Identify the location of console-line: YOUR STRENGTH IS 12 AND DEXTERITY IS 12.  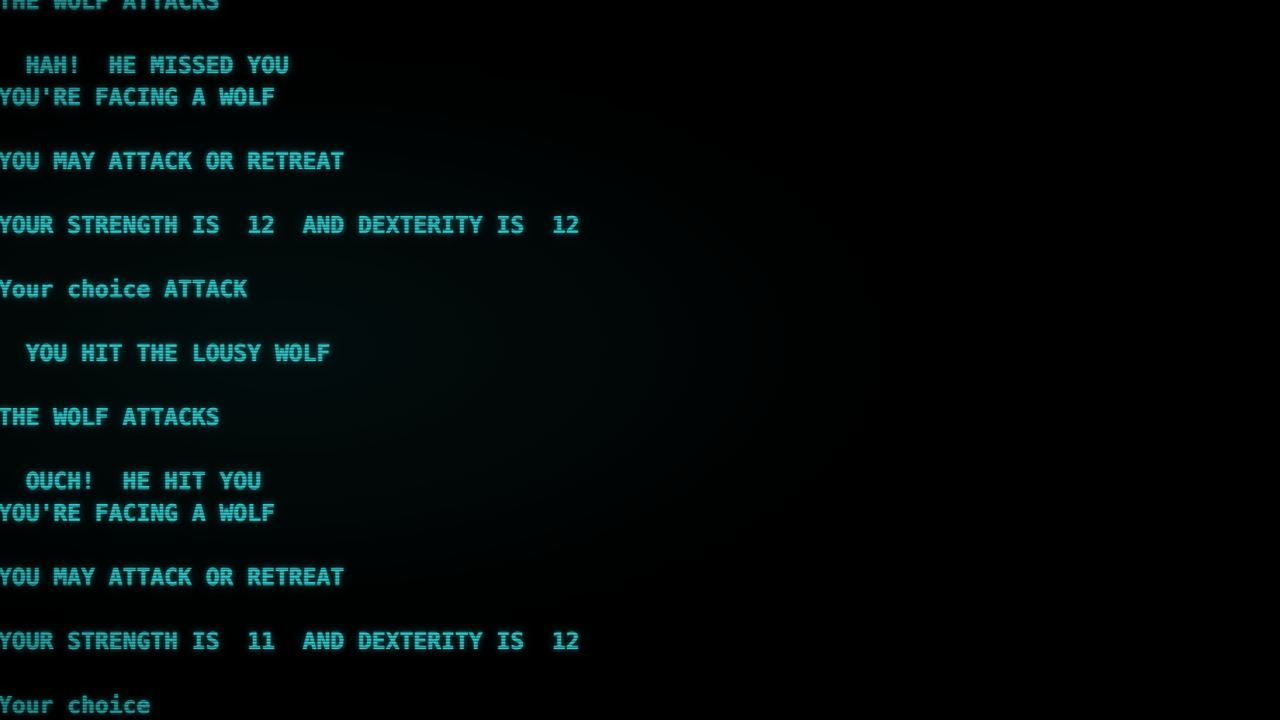
(290, 226).